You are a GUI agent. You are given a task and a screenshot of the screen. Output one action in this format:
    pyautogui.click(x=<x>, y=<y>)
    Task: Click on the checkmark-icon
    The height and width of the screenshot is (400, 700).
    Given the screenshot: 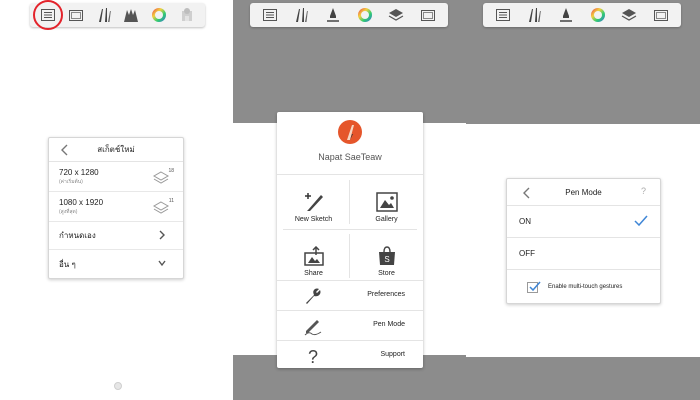 What is the action you would take?
    pyautogui.click(x=641, y=221)
    